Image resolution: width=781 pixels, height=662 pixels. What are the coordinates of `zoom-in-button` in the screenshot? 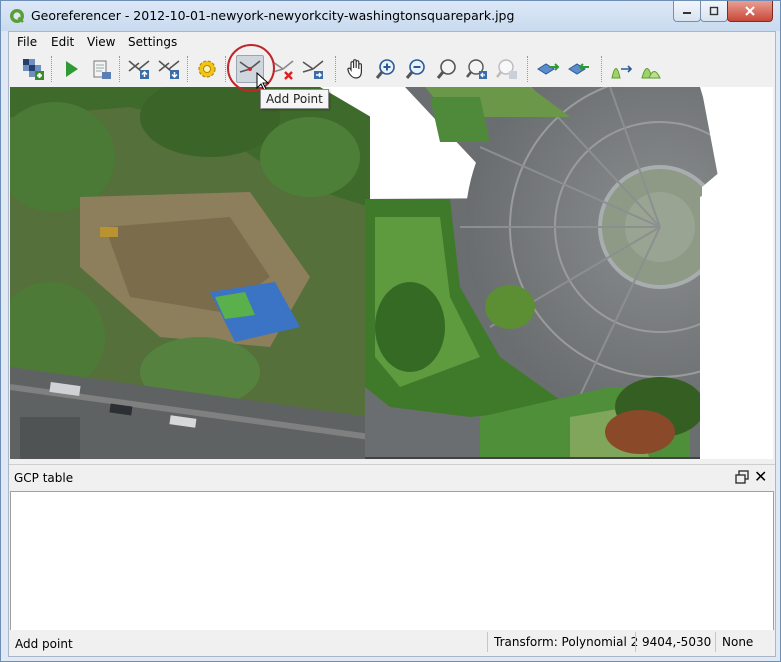 It's located at (386, 69).